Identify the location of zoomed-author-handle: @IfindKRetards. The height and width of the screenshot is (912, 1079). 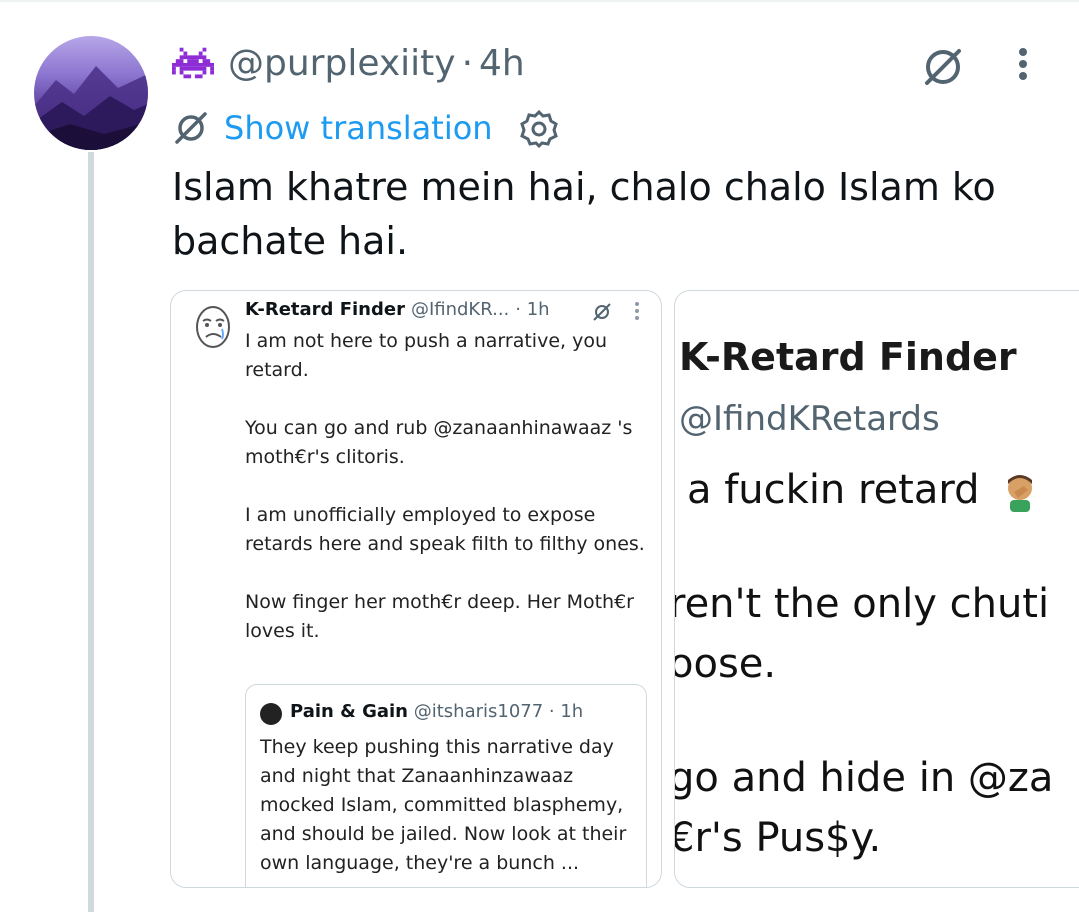
(809, 419).